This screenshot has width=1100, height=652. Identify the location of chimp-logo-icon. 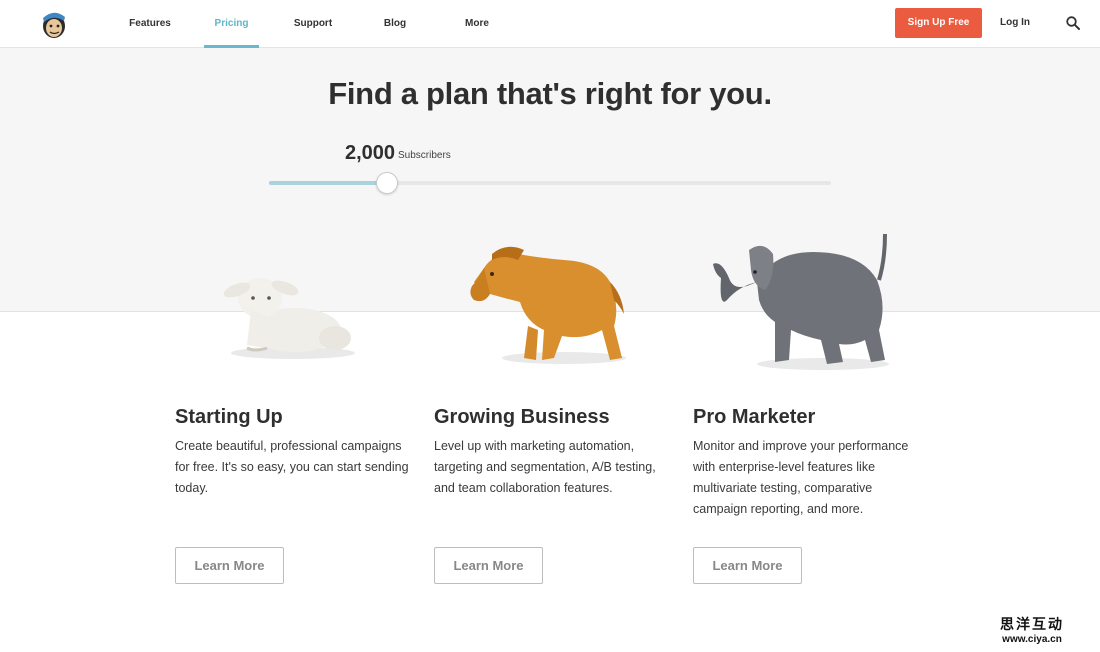
(54, 24).